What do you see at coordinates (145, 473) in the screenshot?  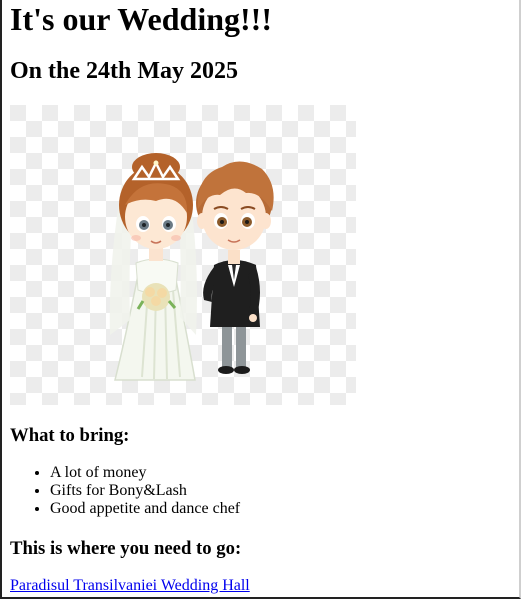 I see `list-item: A lot of money` at bounding box center [145, 473].